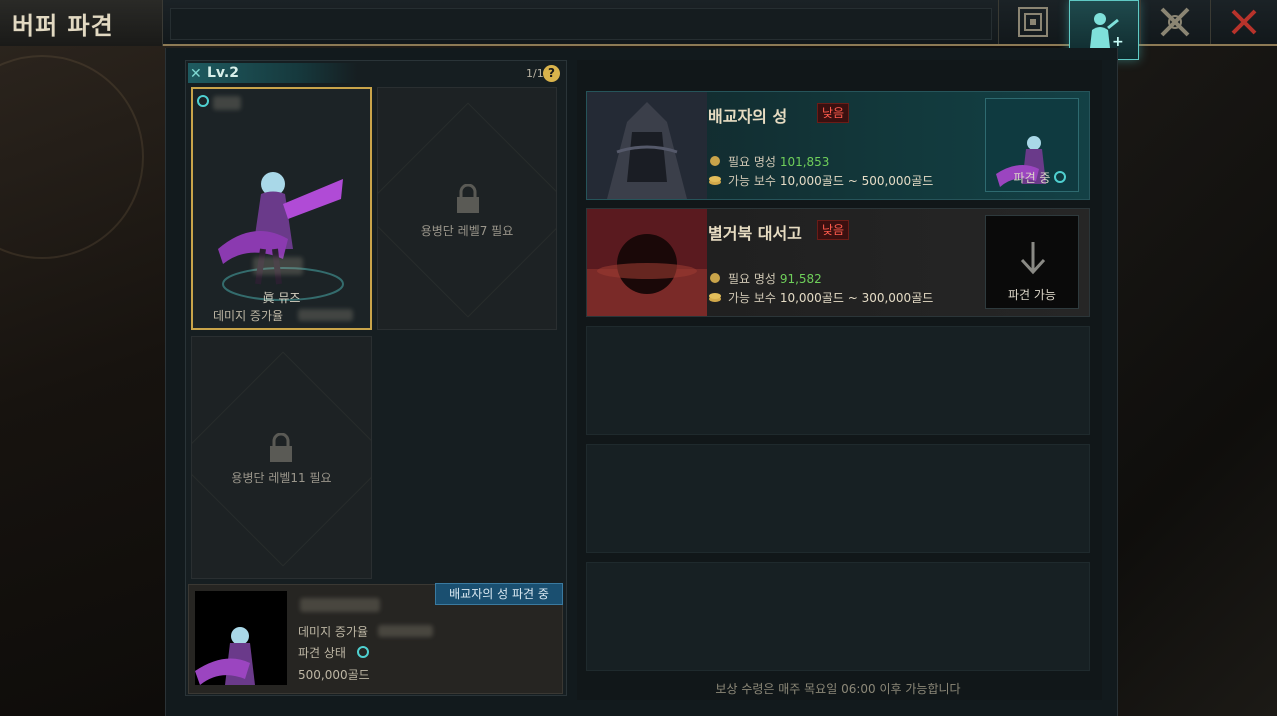 The width and height of the screenshot is (1277, 716). I want to click on fame-requirement: 필요 명성 101,853, so click(768, 161).